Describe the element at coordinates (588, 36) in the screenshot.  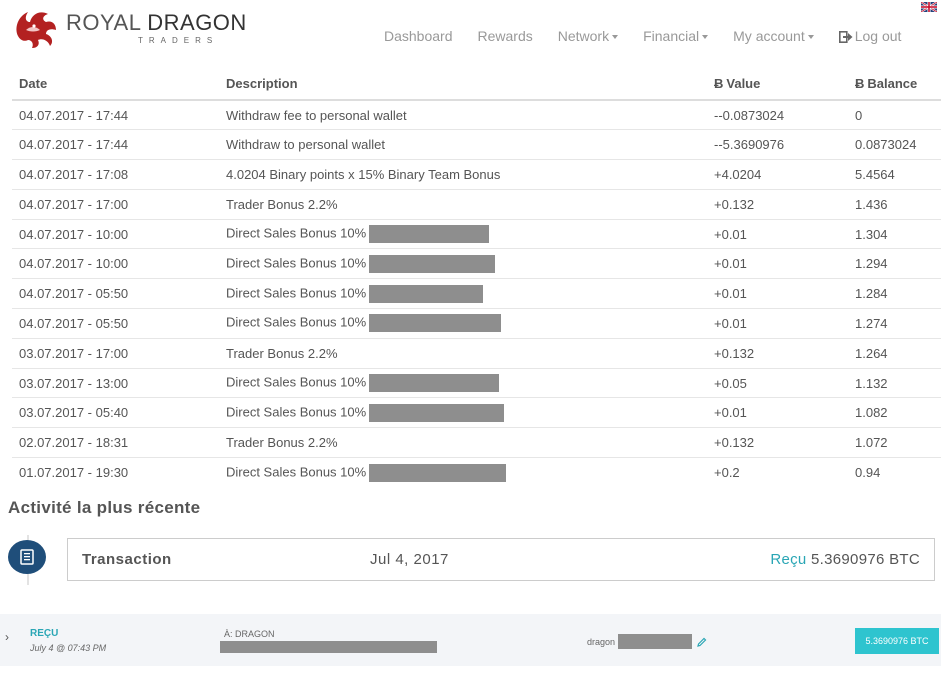
I see `nav-network: Network` at that location.